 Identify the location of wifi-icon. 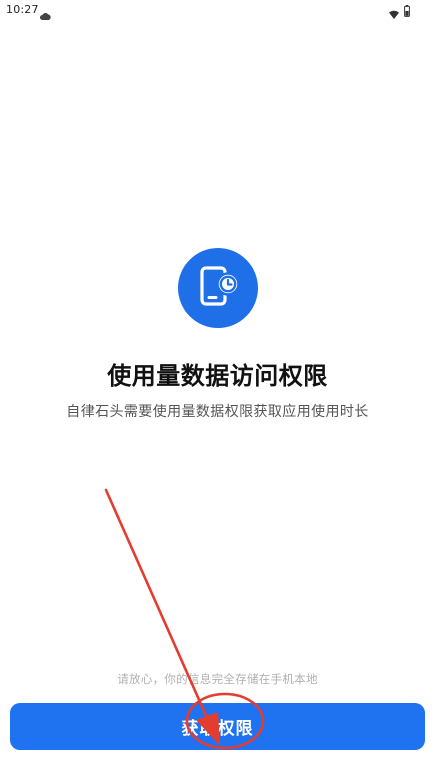
(394, 11).